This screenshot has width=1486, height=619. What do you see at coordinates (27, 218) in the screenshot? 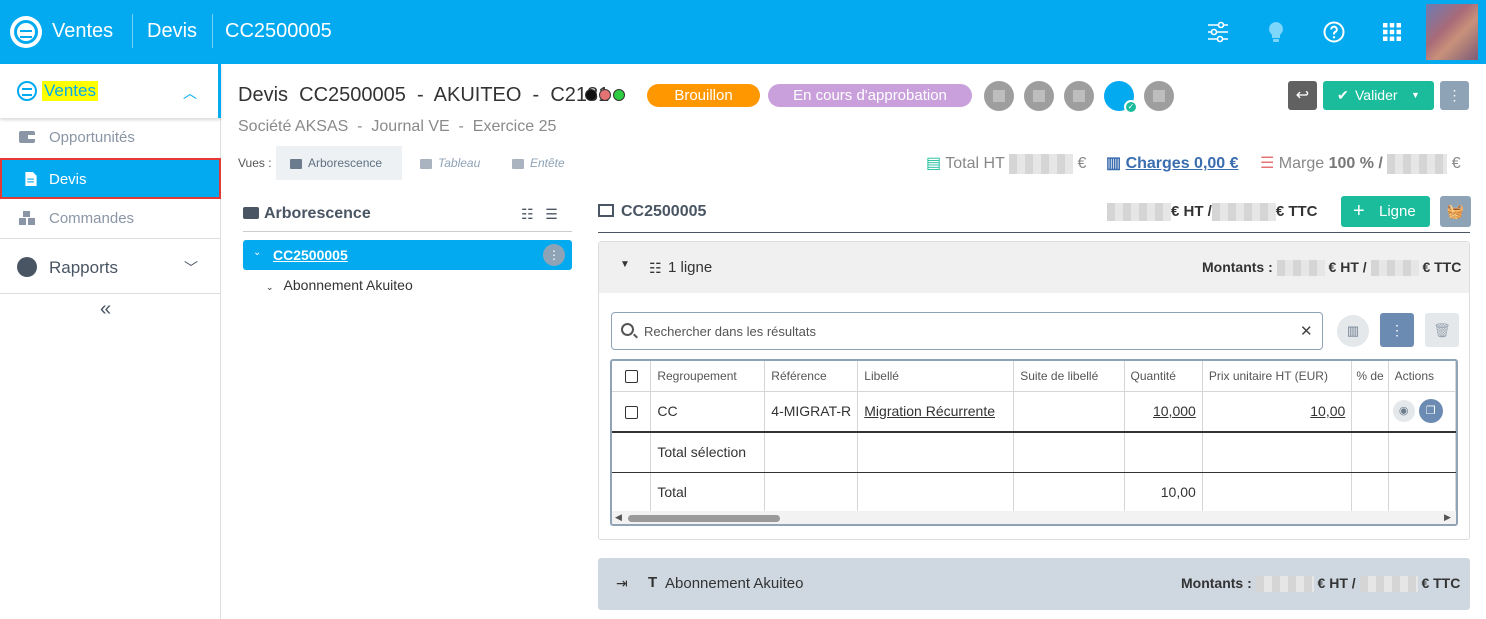
I see `boxes-icon` at bounding box center [27, 218].